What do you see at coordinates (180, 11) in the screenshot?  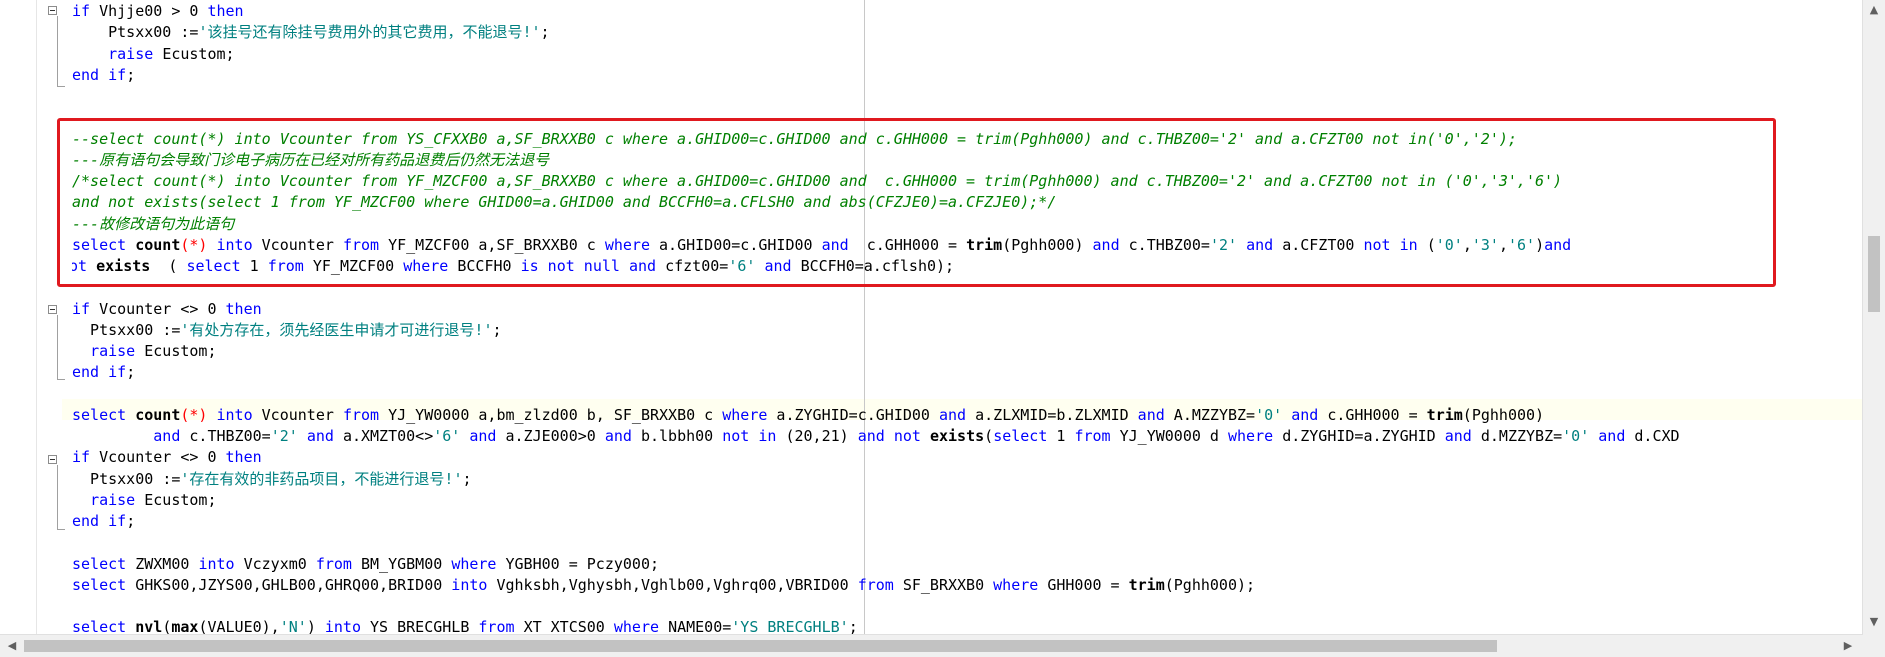 I see `code-token: >` at bounding box center [180, 11].